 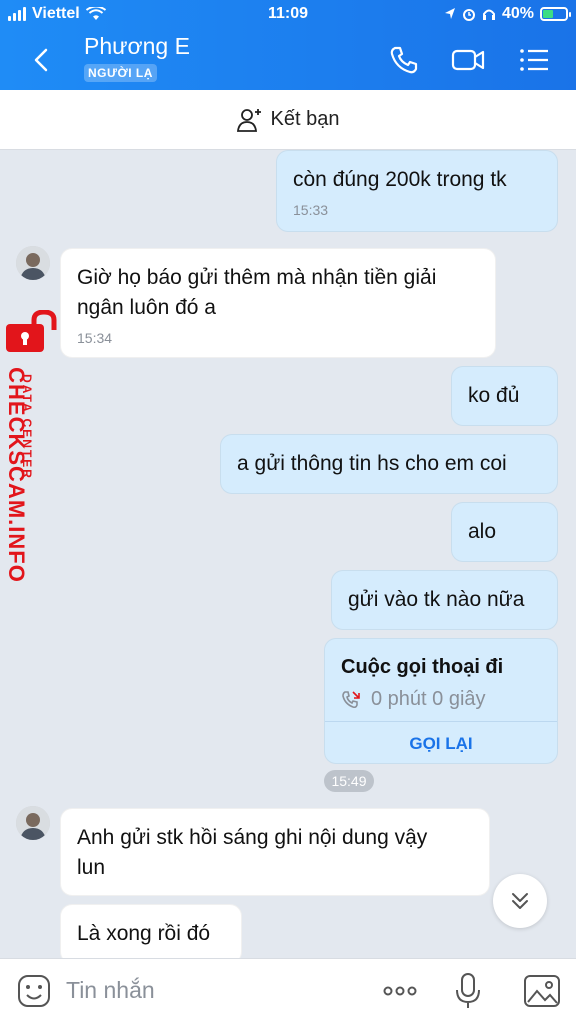 What do you see at coordinates (555, 14) in the screenshot?
I see `battery-icon` at bounding box center [555, 14].